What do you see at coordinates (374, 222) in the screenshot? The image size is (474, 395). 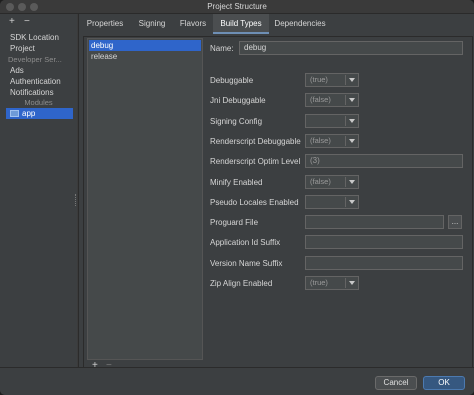 I see `proguard-file-field` at bounding box center [374, 222].